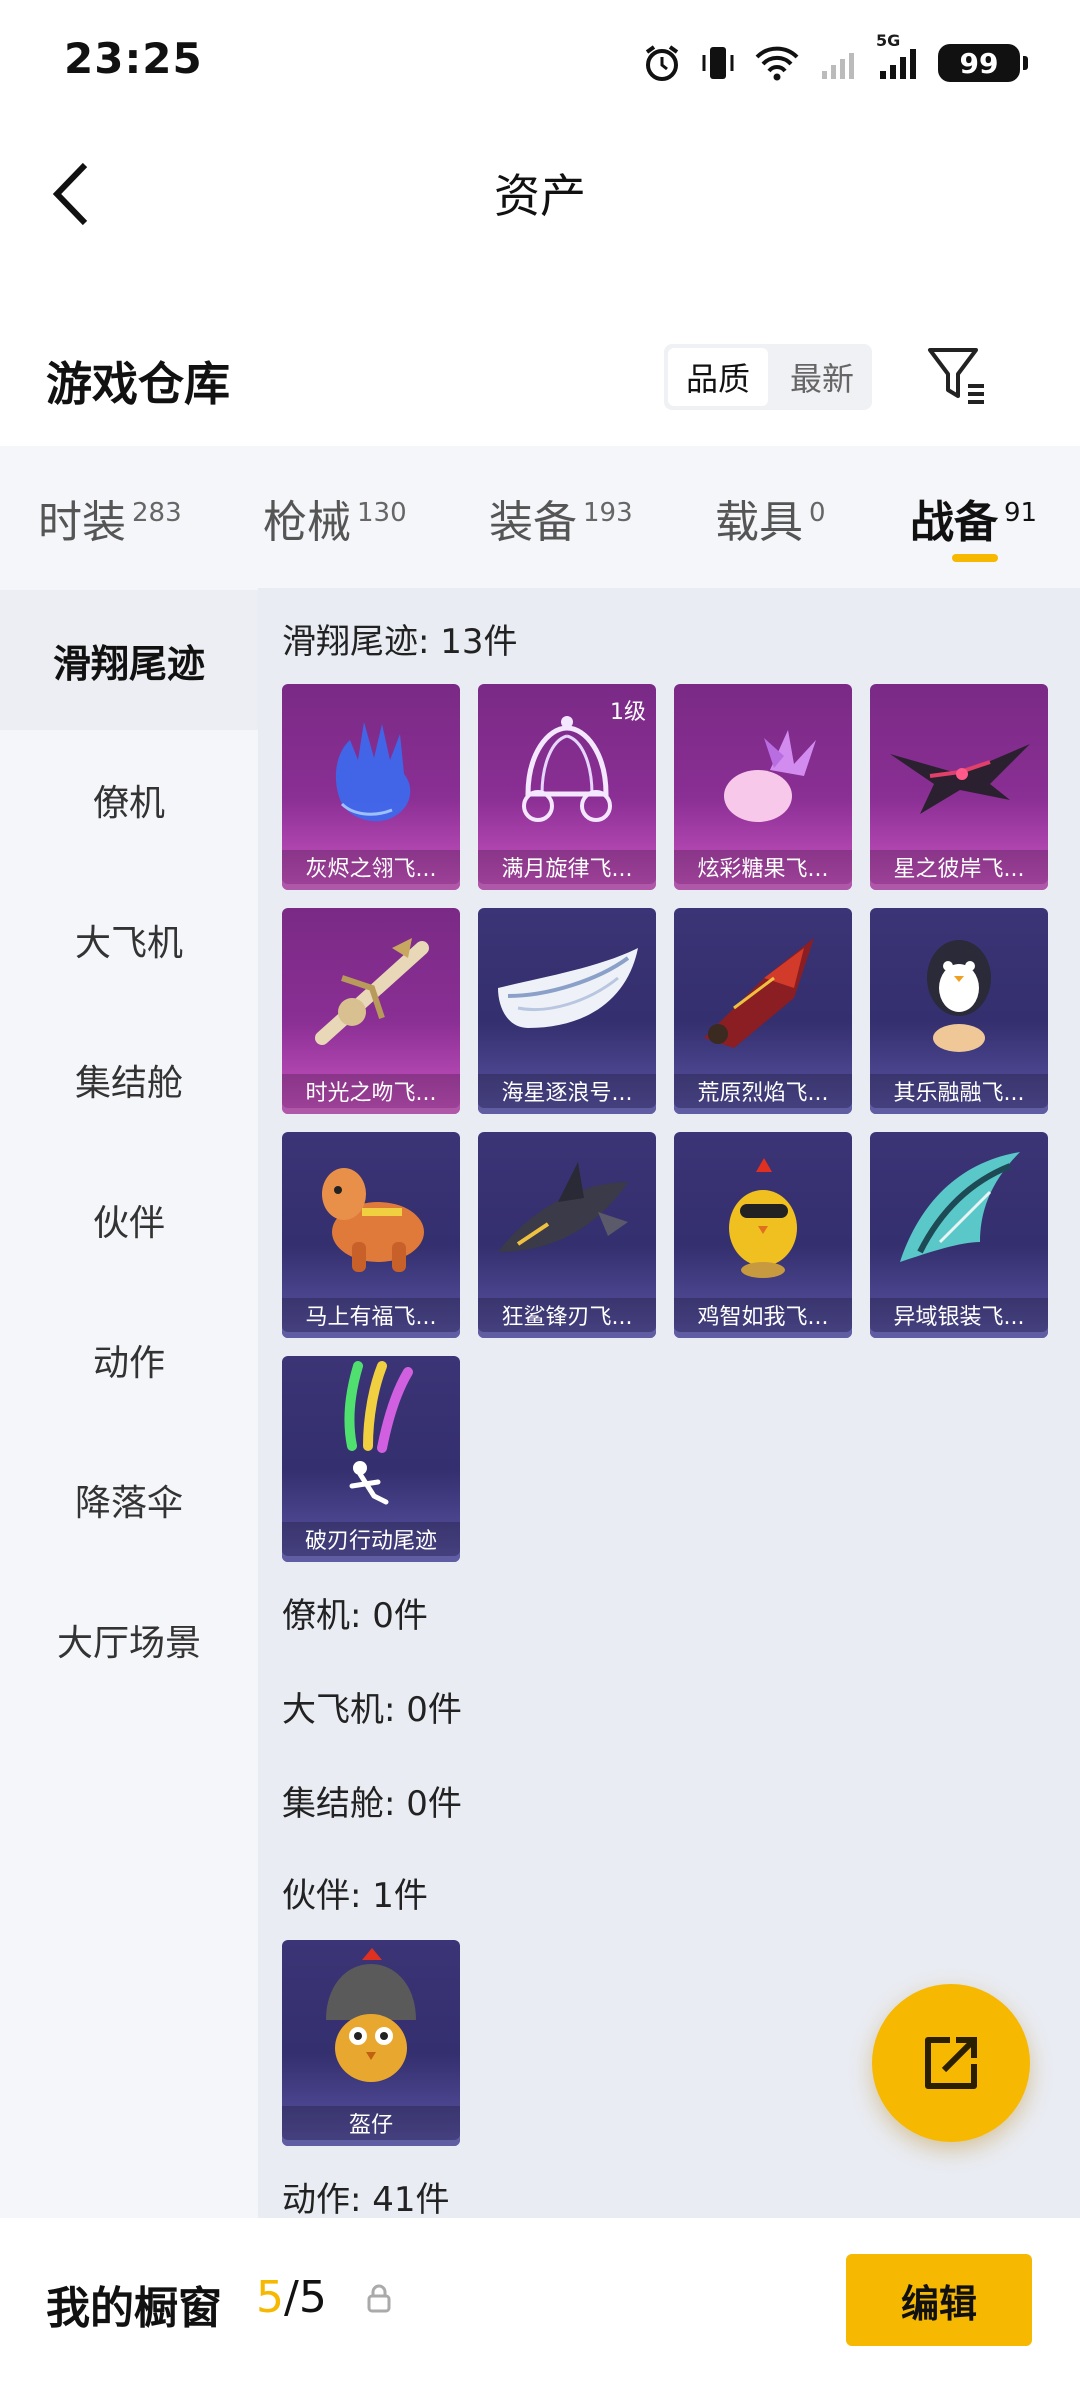 This screenshot has height=2382, width=1080. I want to click on filter-button, so click(957, 375).